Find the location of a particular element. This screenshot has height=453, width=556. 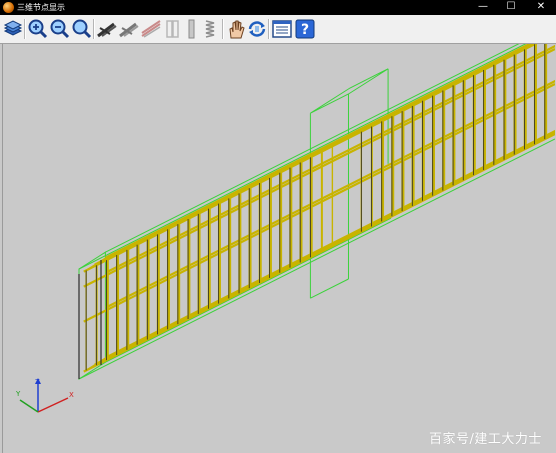

help-button: ? is located at coordinates (305, 29).